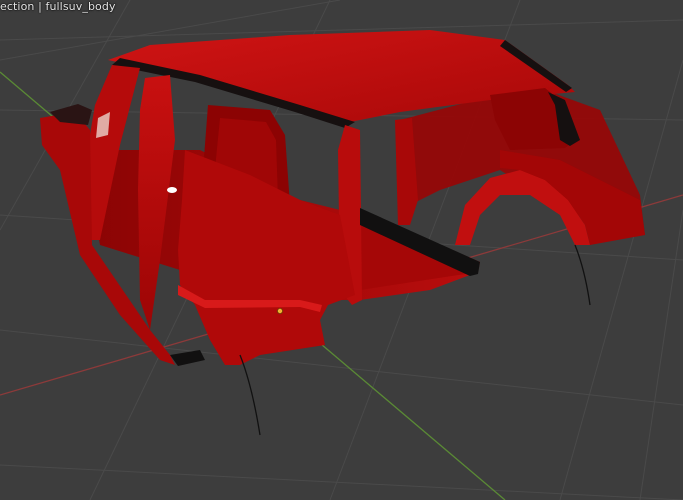 The height and width of the screenshot is (500, 683). Describe the element at coordinates (172, 190) in the screenshot. I see `specular-highlight` at that location.